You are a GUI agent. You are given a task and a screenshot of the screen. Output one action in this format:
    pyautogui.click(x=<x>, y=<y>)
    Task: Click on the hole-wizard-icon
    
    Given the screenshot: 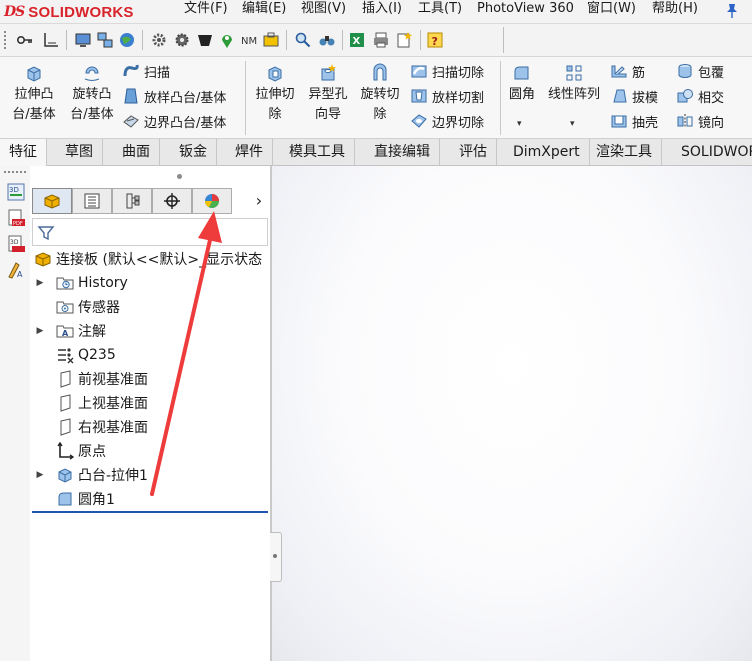 What is the action you would take?
    pyautogui.click(x=328, y=72)
    